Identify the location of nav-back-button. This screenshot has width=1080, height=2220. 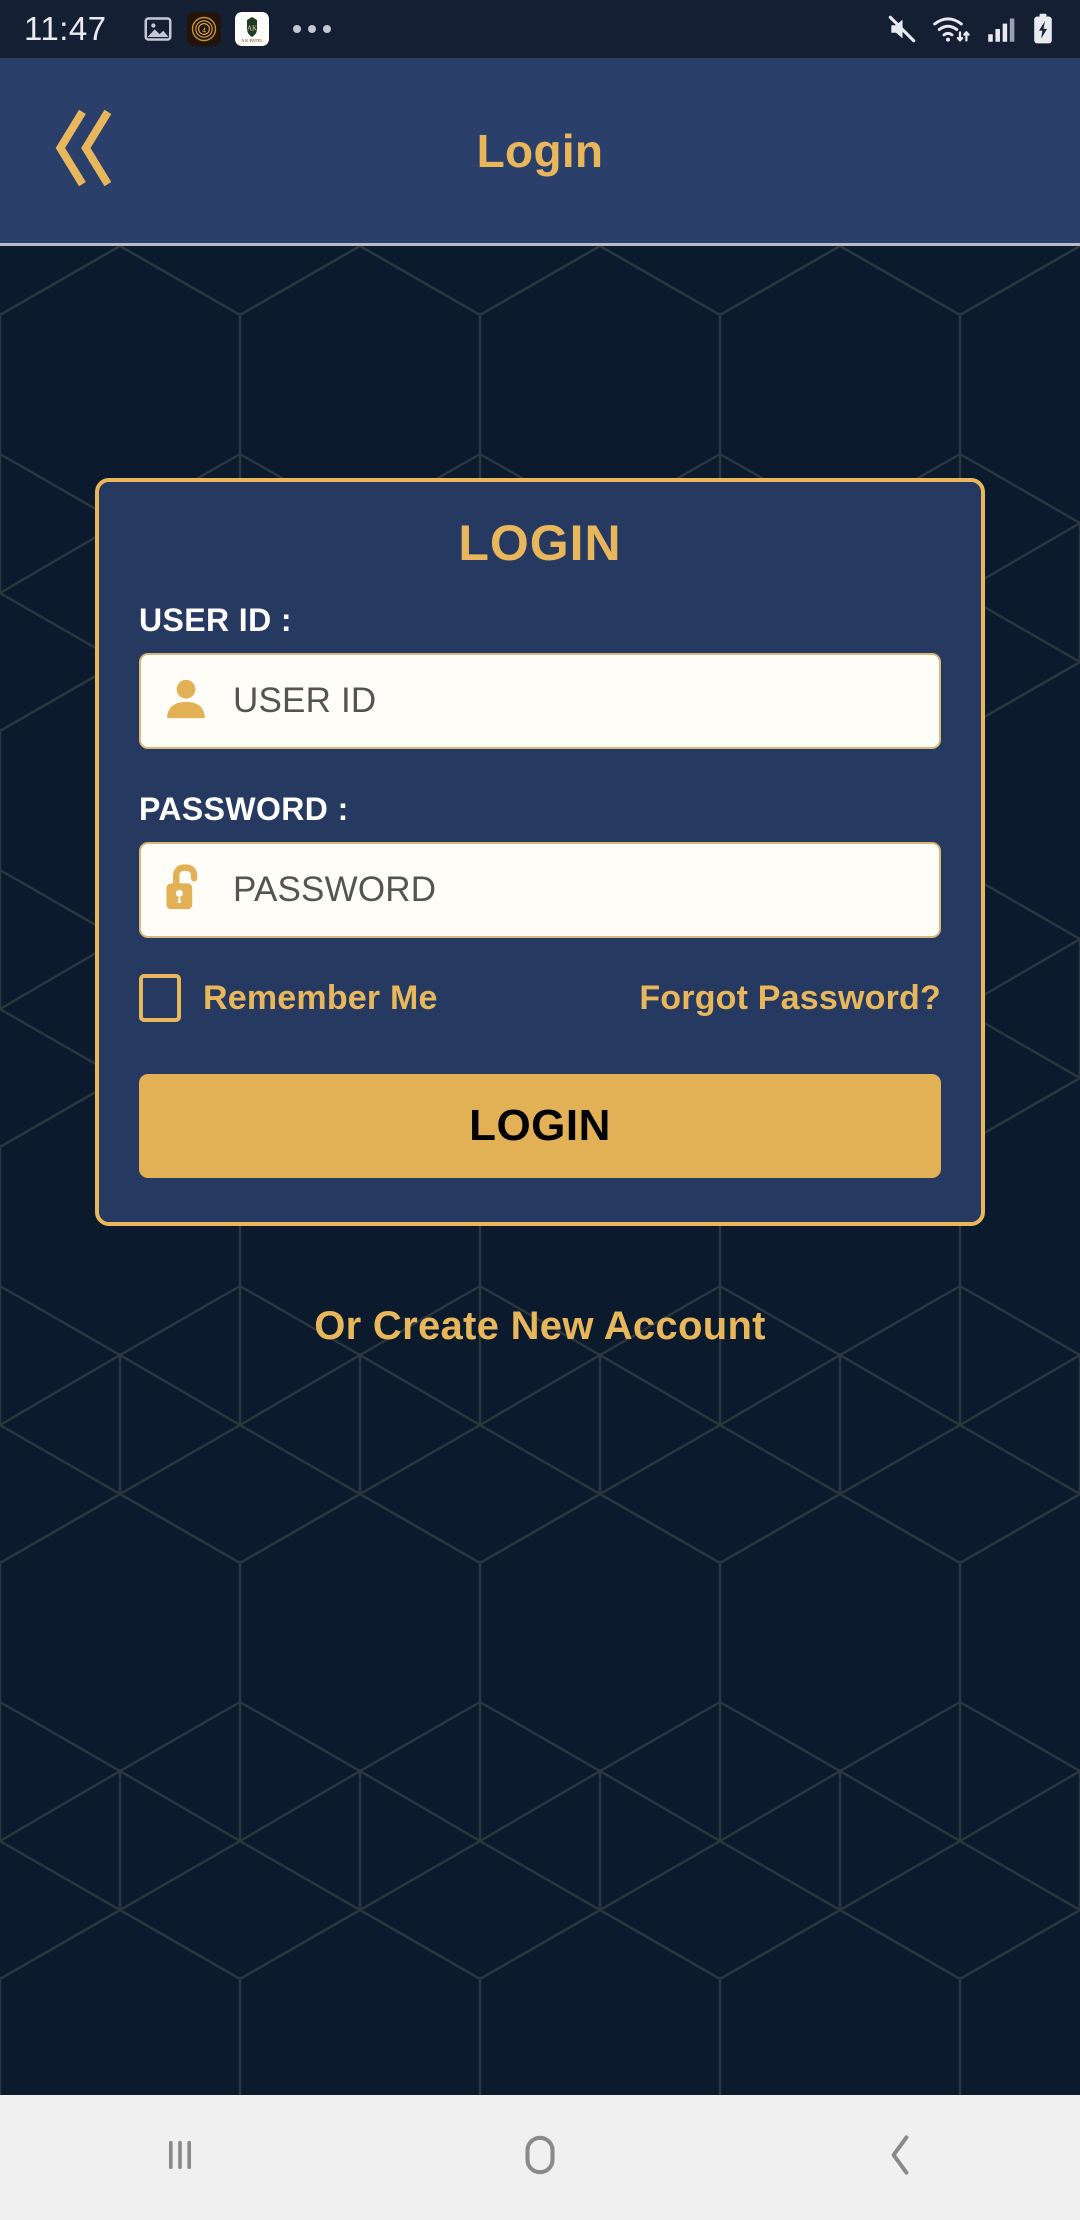
(900, 2158).